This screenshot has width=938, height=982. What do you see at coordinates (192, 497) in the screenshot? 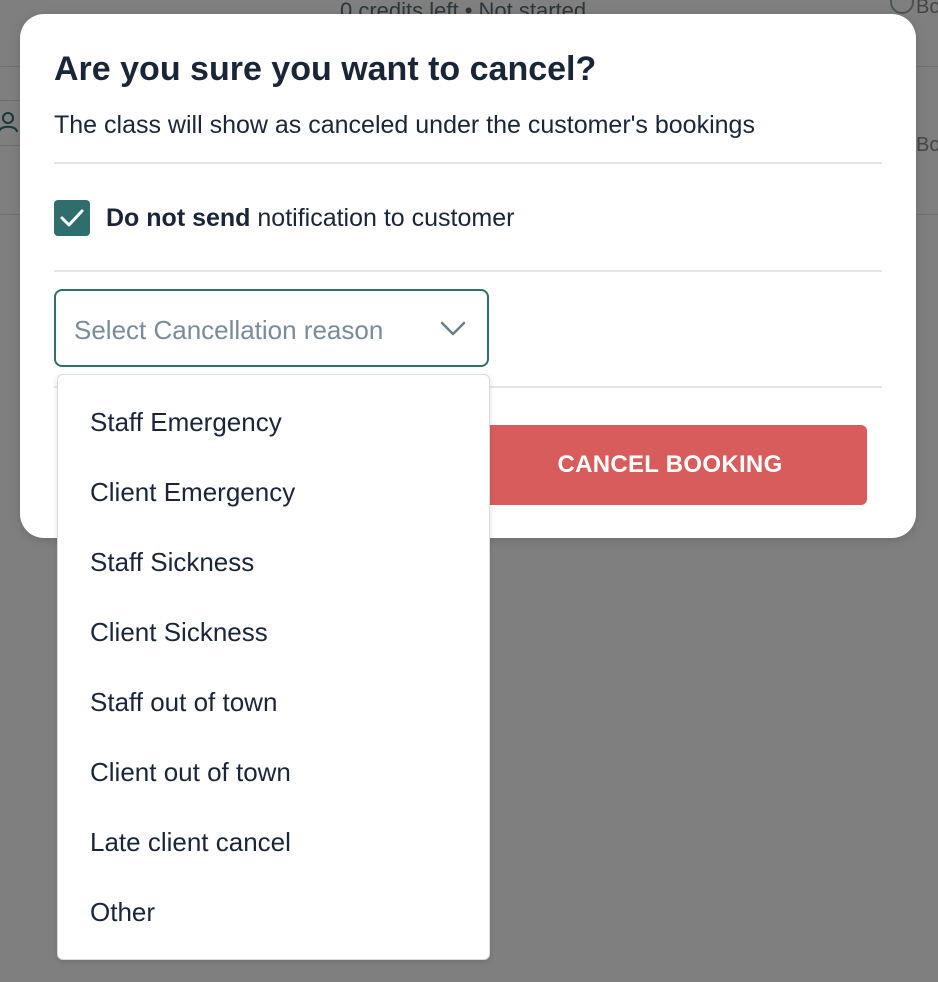
I see `dropdown-option-client-emergency: Client Emergency` at bounding box center [192, 497].